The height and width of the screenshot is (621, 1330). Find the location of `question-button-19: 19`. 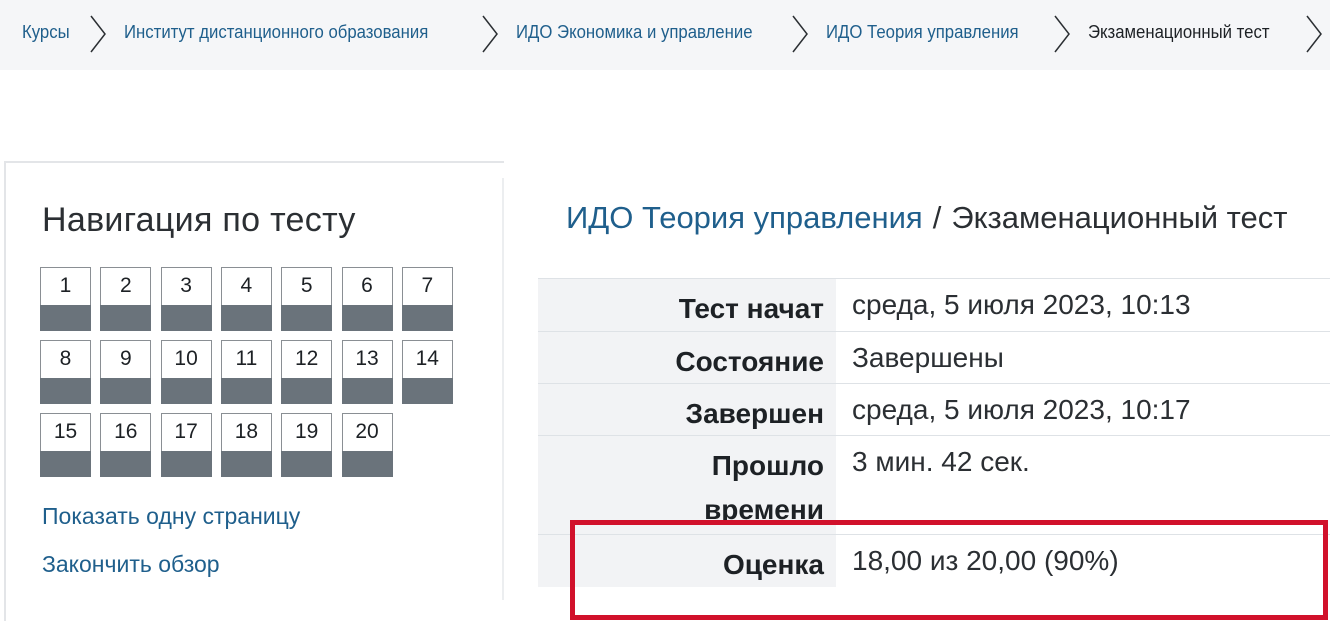

question-button-19: 19 is located at coordinates (307, 445).